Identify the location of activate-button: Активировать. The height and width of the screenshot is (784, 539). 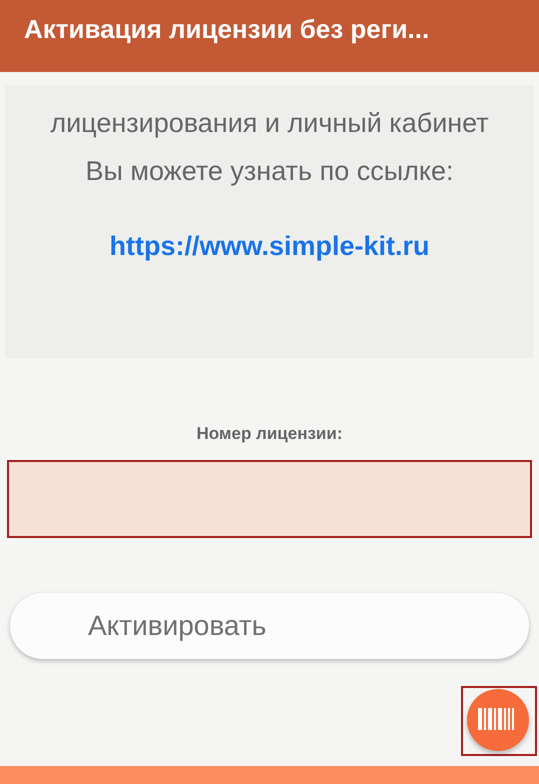
(269, 626).